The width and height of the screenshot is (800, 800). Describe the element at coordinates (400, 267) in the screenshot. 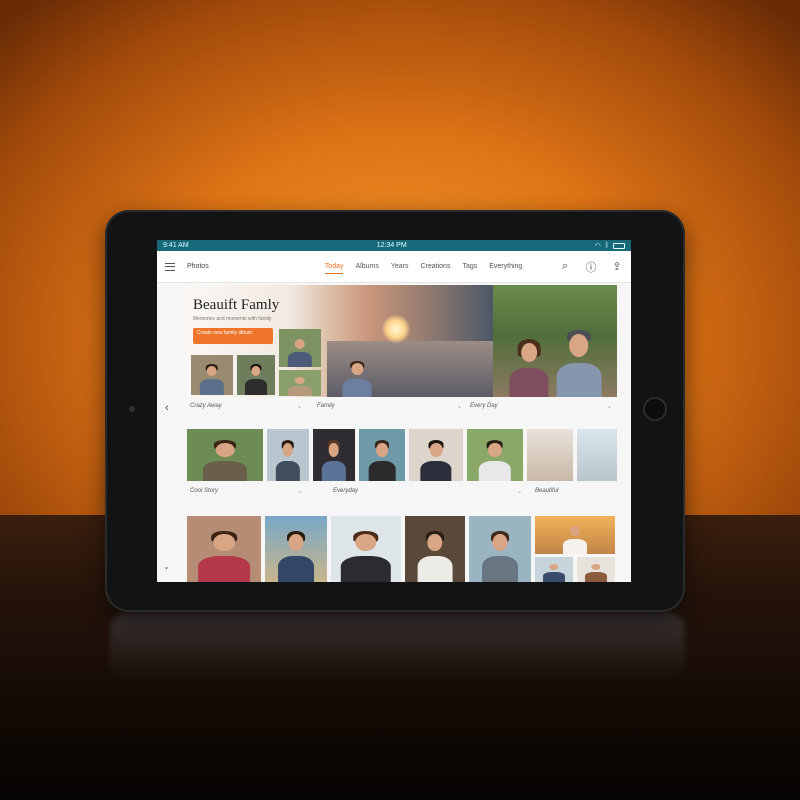

I see `tab-years: Years` at that location.